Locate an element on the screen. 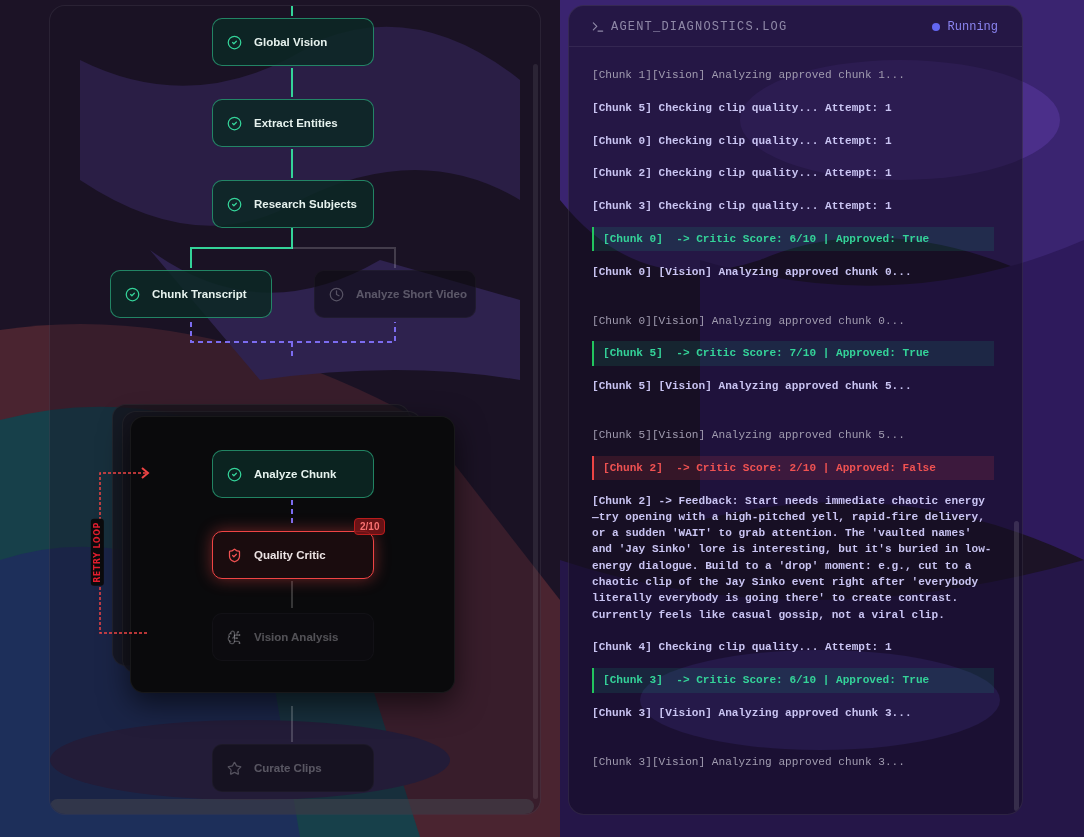  node-label: Analyze Chunk is located at coordinates (295, 474).